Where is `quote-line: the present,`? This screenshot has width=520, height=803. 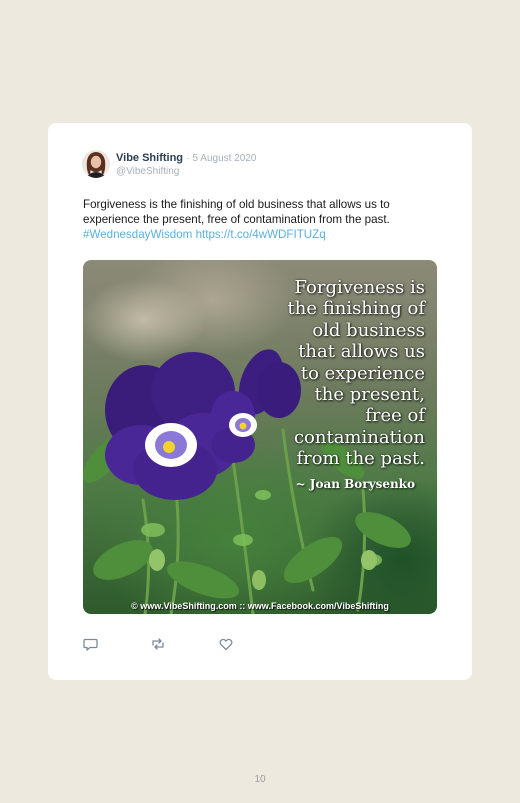 quote-line: the present, is located at coordinates (369, 395).